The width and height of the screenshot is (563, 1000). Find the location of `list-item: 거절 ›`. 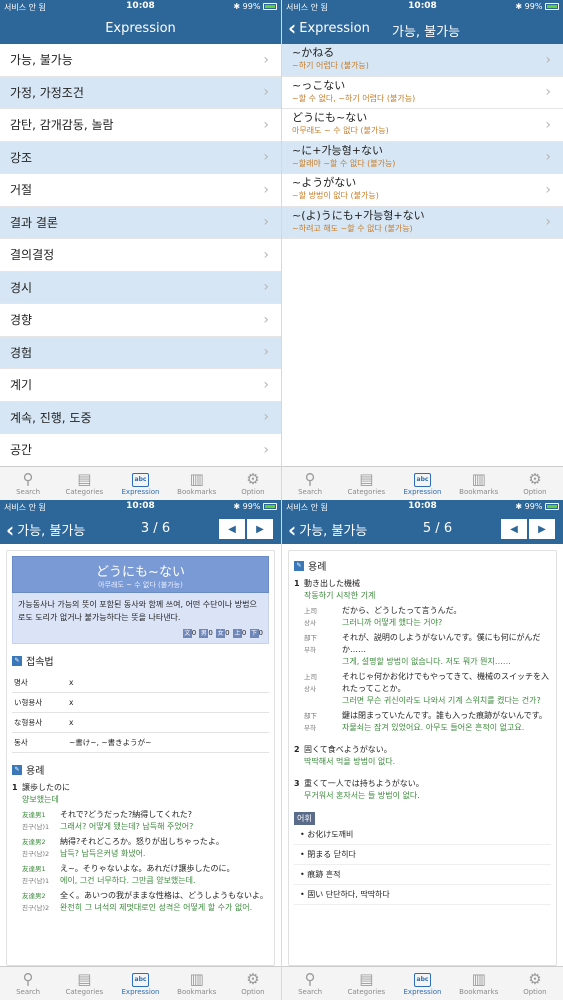

list-item: 거절 › is located at coordinates (140, 190).